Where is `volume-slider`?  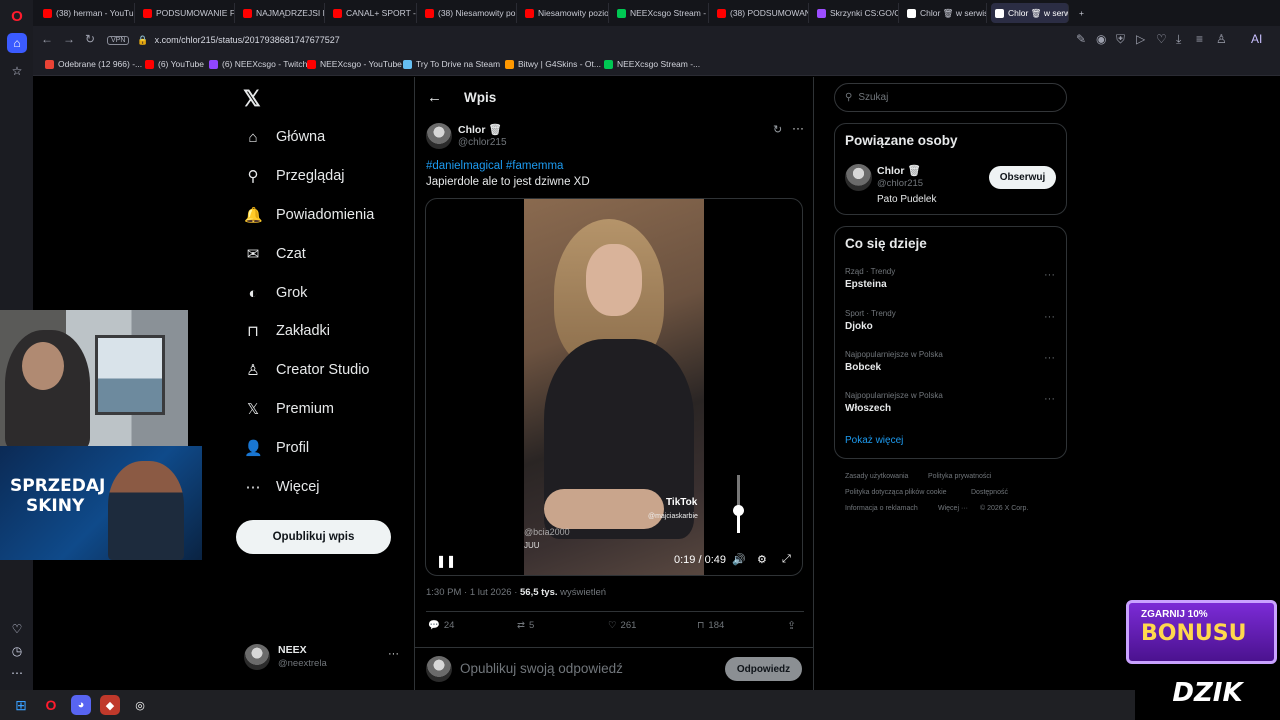
volume-slider is located at coordinates (738, 504).